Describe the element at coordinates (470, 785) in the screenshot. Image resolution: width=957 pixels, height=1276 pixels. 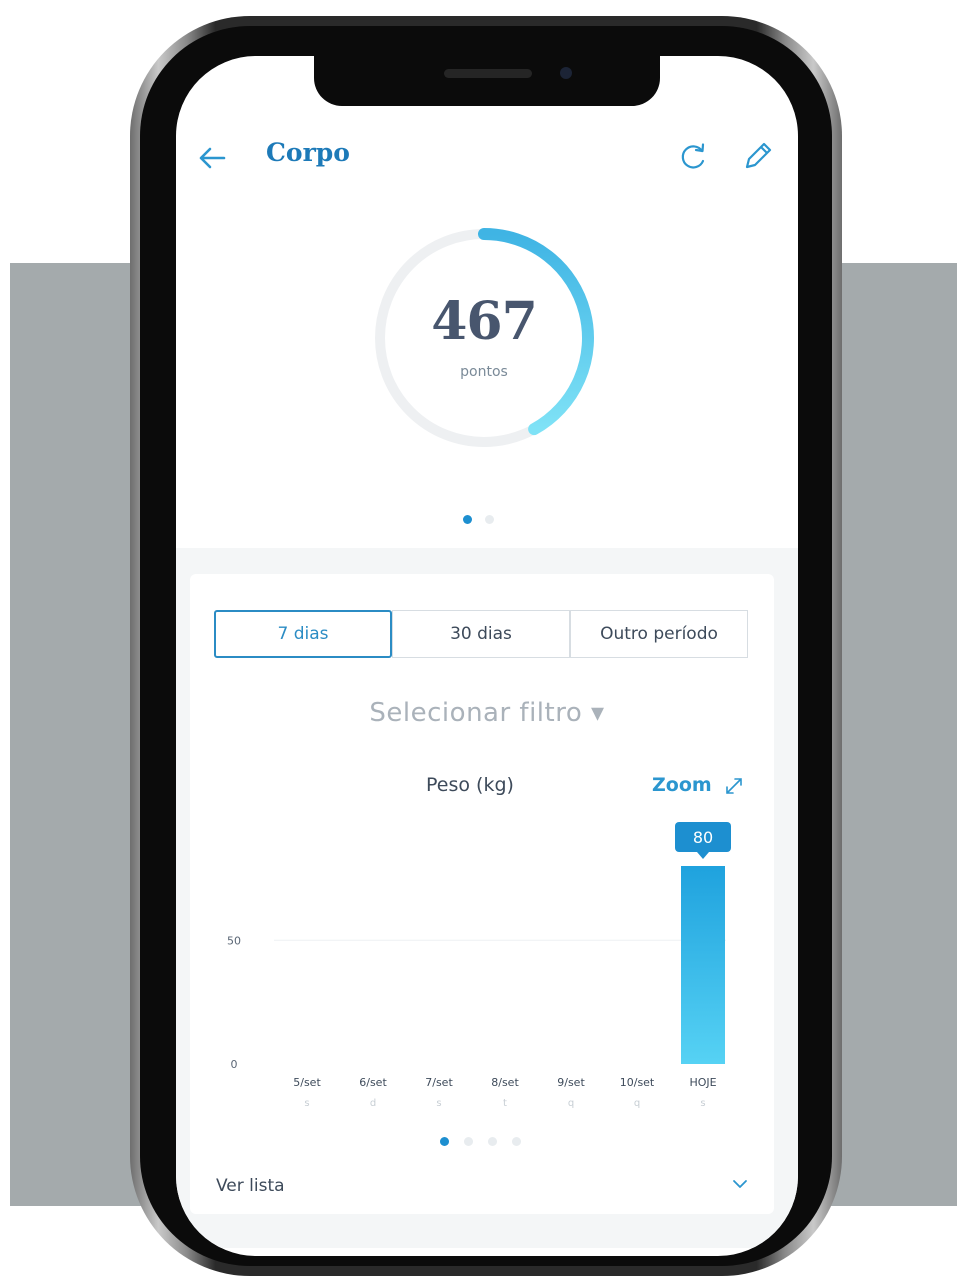
I see `chart-title: Peso (kg)` at that location.